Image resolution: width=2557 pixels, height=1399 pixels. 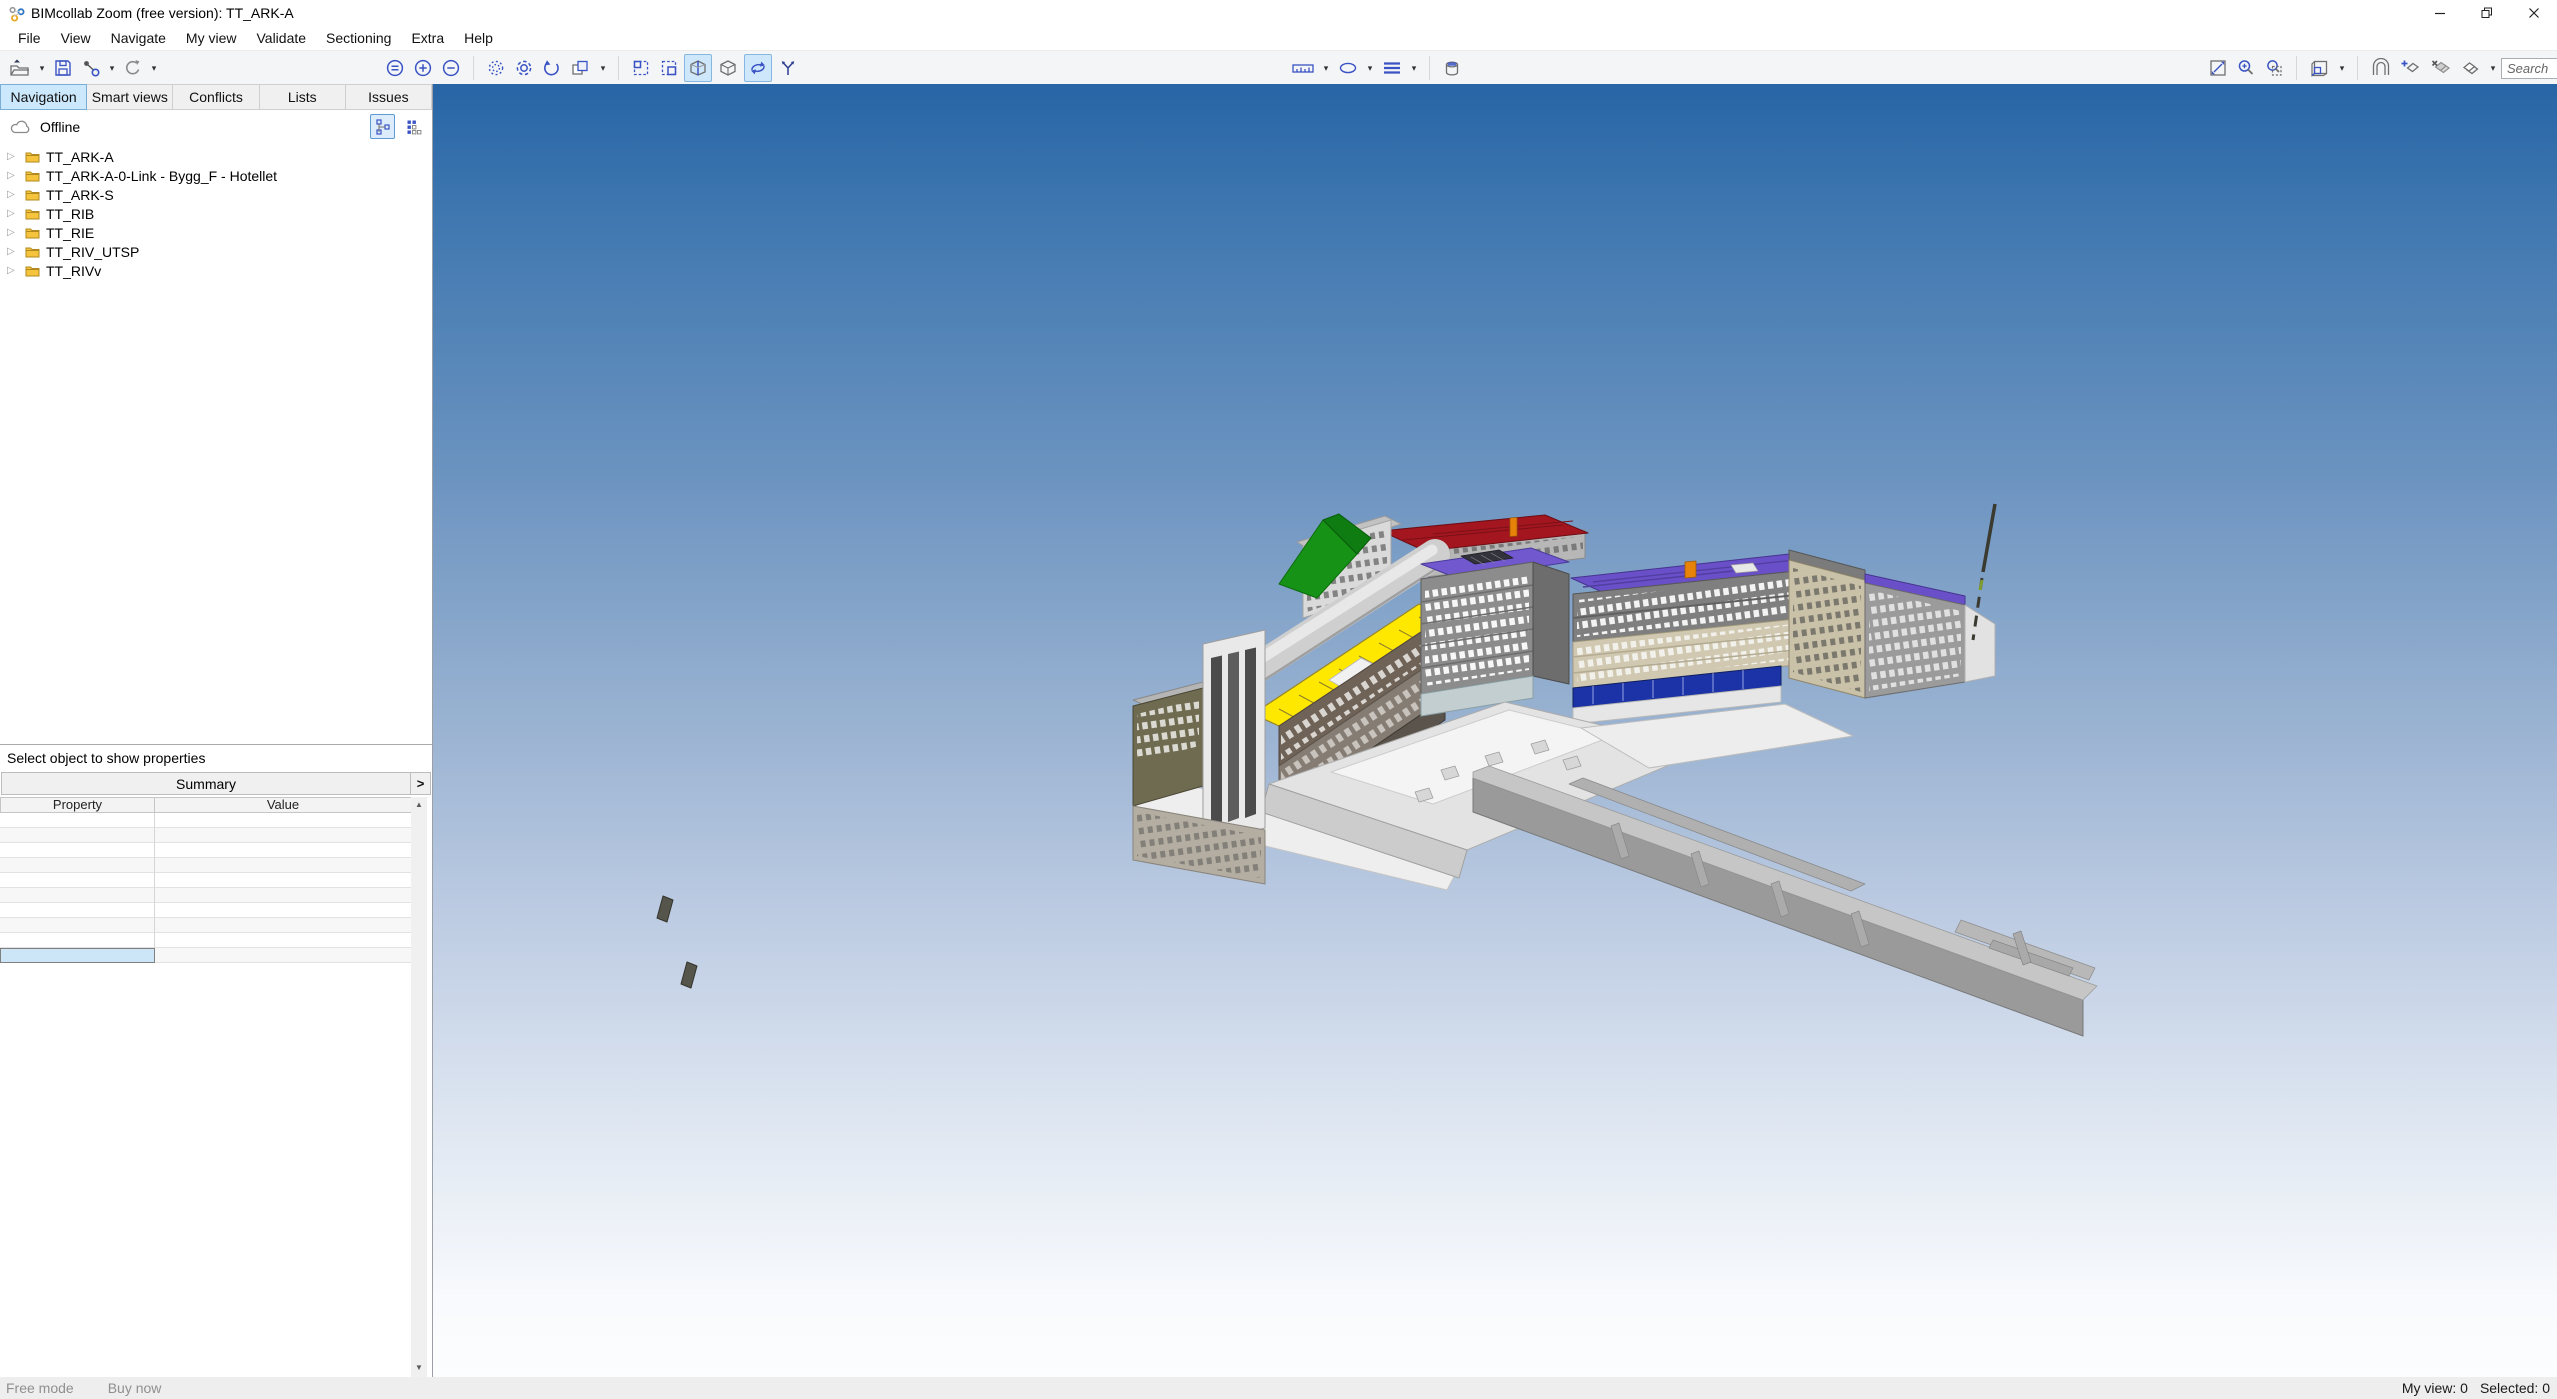 What do you see at coordinates (382, 126) in the screenshot?
I see `tree-view-button` at bounding box center [382, 126].